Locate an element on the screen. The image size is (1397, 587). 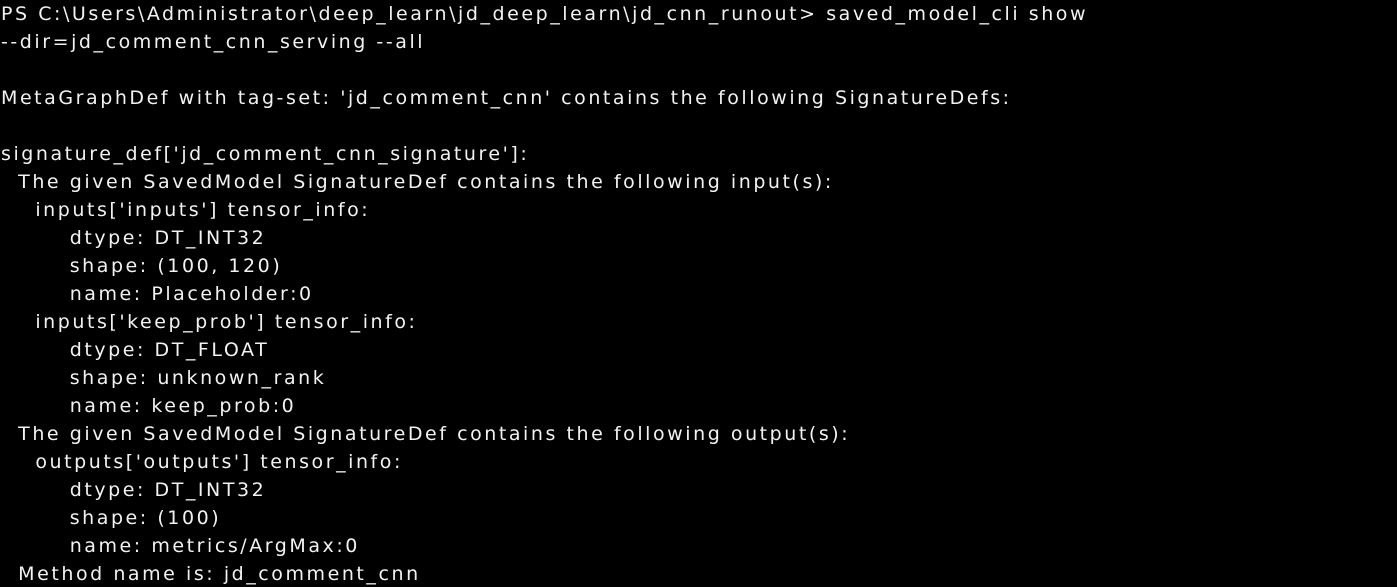
terminal-line: shape: unknown_rank is located at coordinates (164, 378).